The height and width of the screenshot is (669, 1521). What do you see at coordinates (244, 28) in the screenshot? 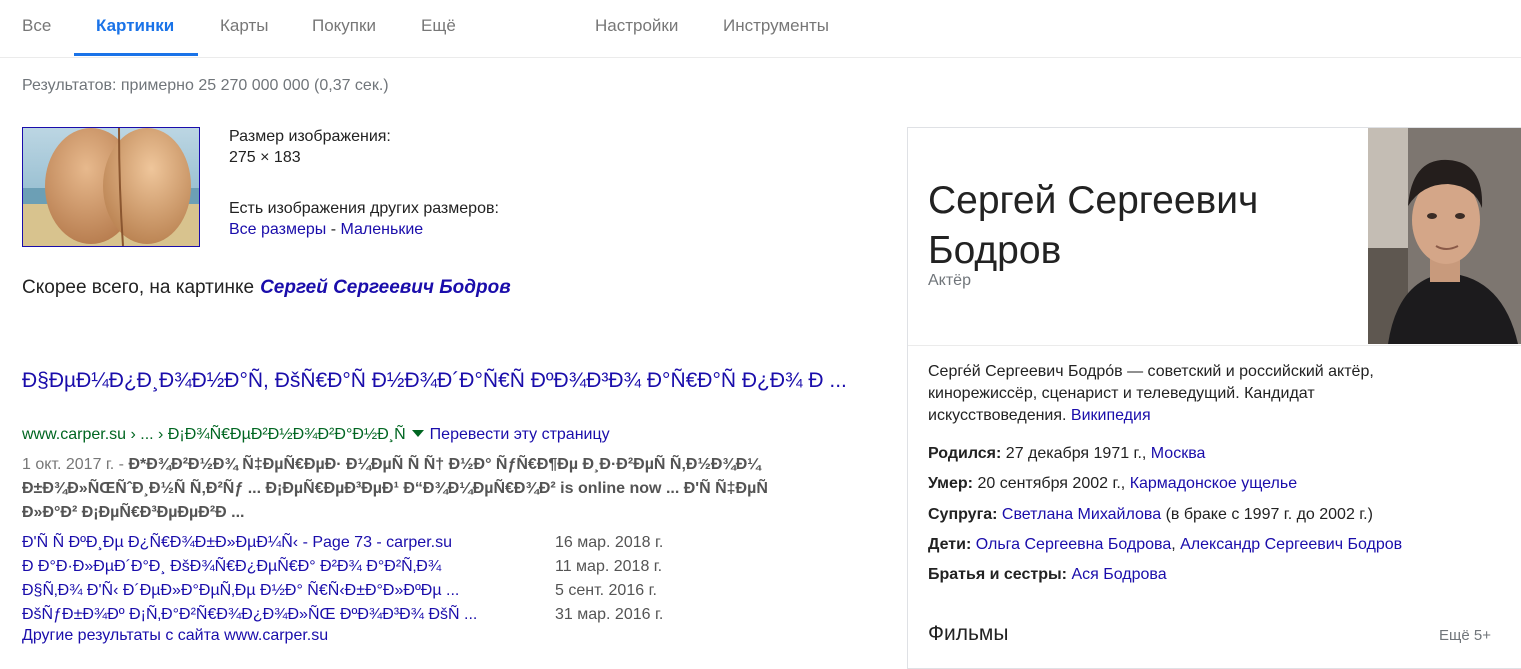
I see `tab-maps: Карты` at bounding box center [244, 28].